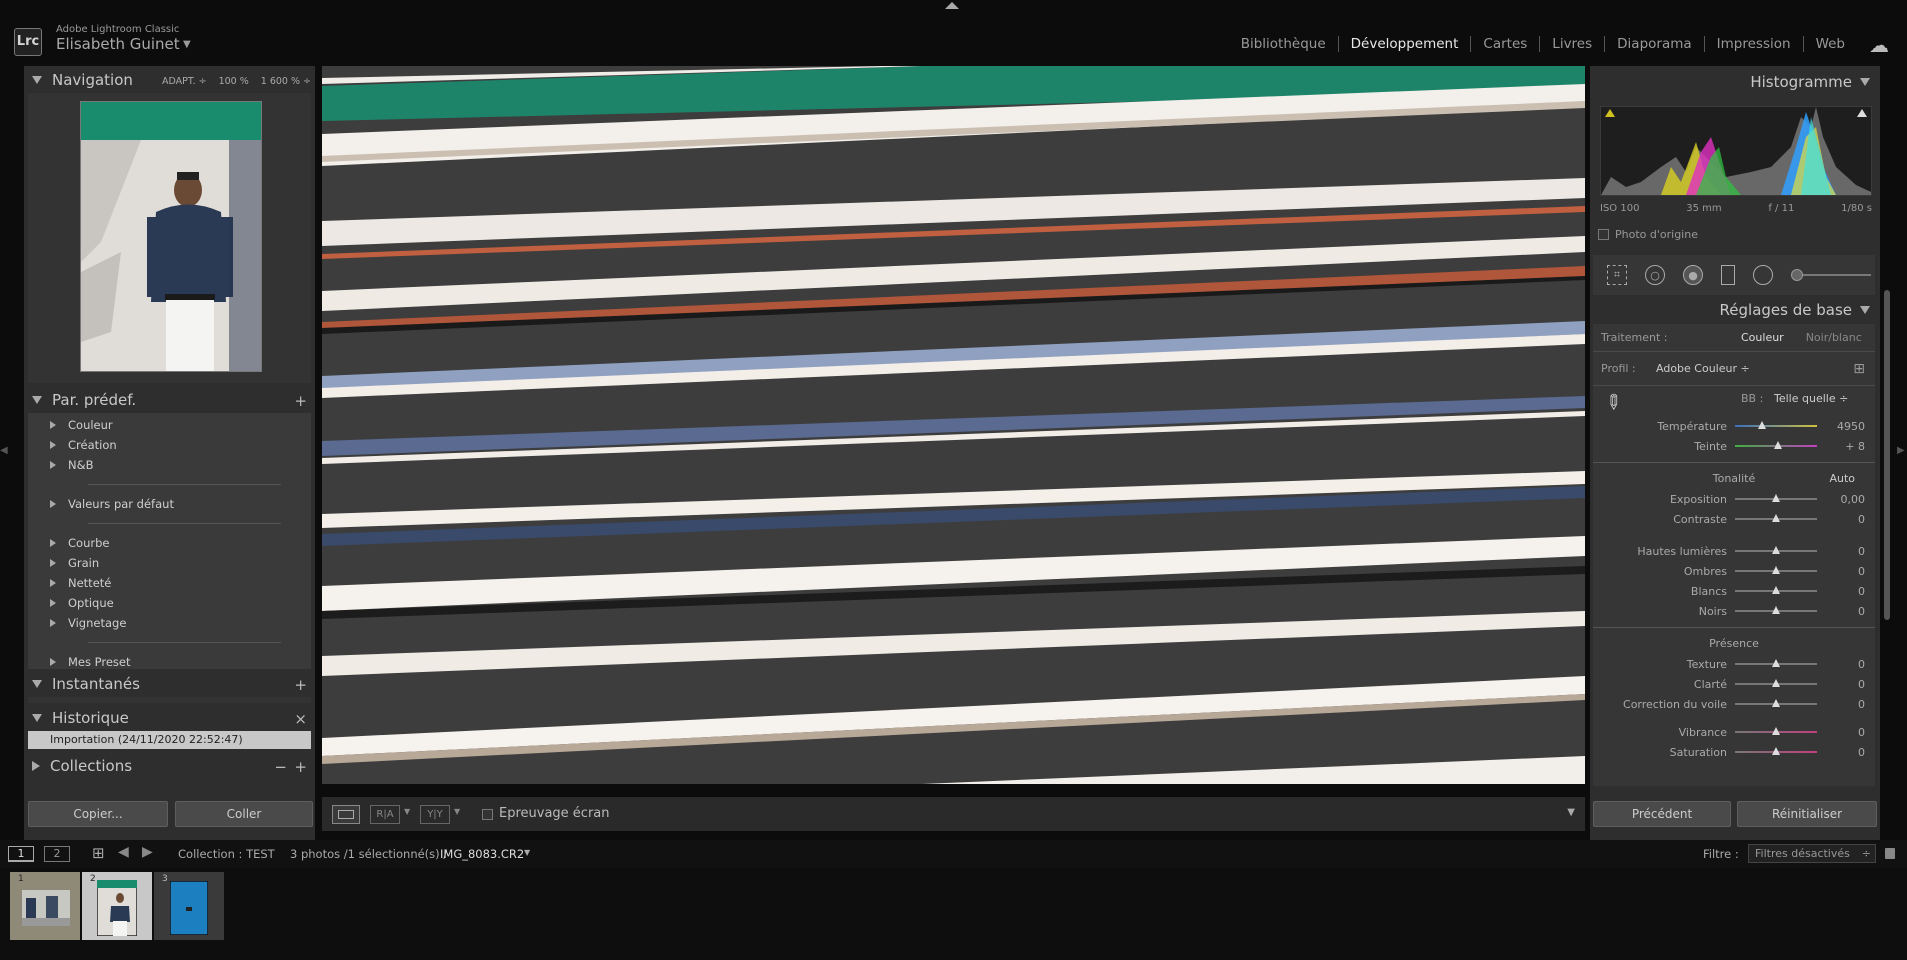  What do you see at coordinates (1735, 82) in the screenshot?
I see `histogram-header: Histogramme` at bounding box center [1735, 82].